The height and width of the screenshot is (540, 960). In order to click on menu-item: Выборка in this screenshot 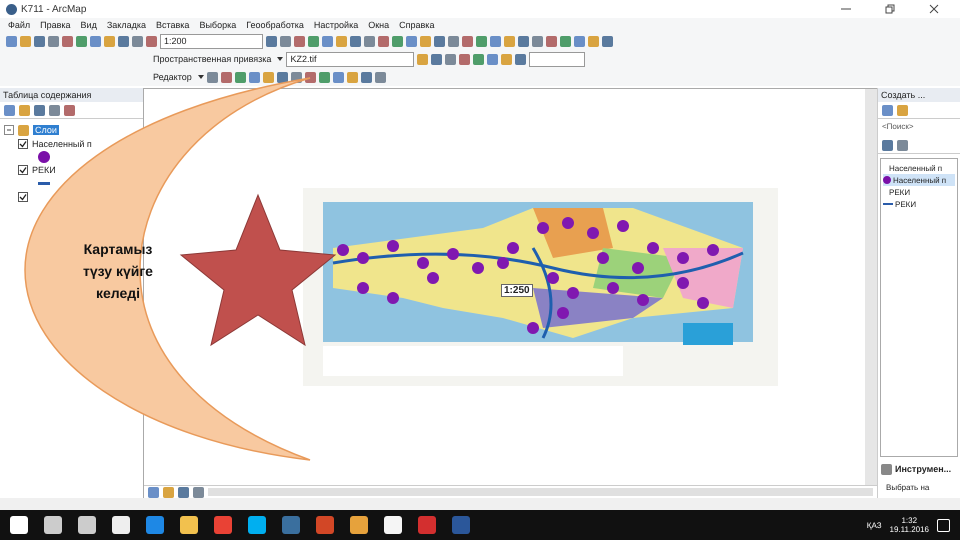, I will do `click(217, 25)`.